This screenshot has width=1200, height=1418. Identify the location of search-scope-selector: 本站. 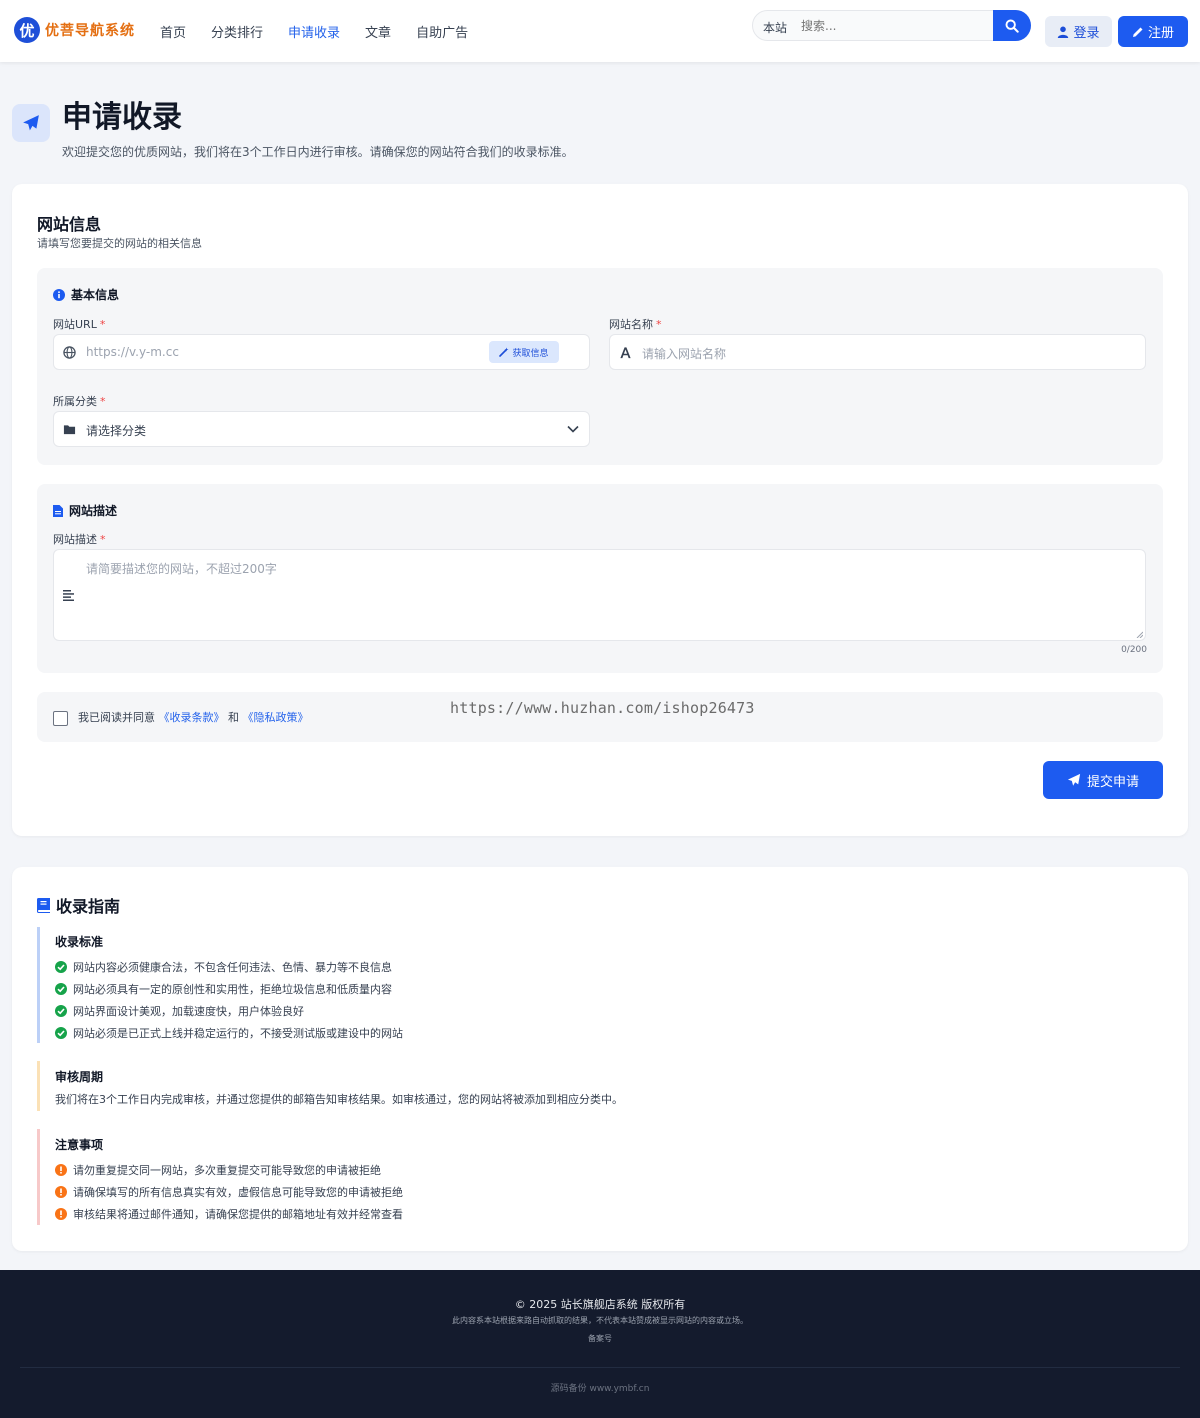
(775, 27).